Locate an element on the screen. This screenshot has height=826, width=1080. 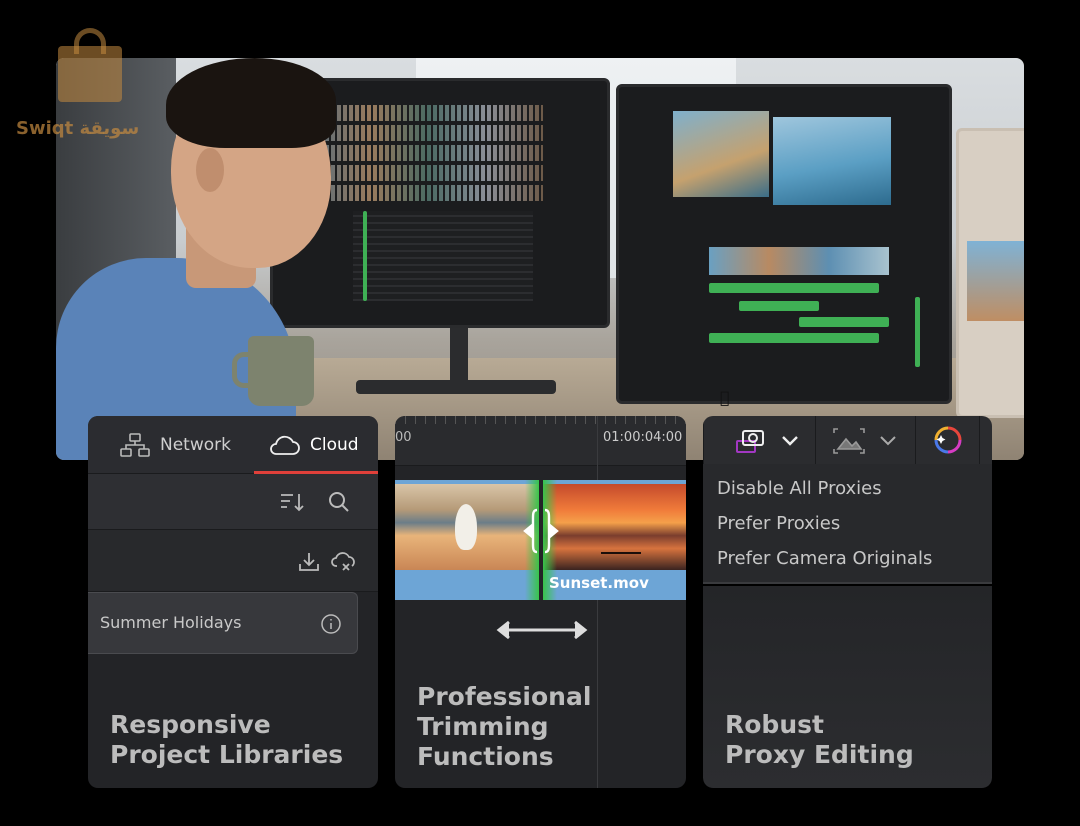
proxy-mode-dropdown is located at coordinates (790, 441).